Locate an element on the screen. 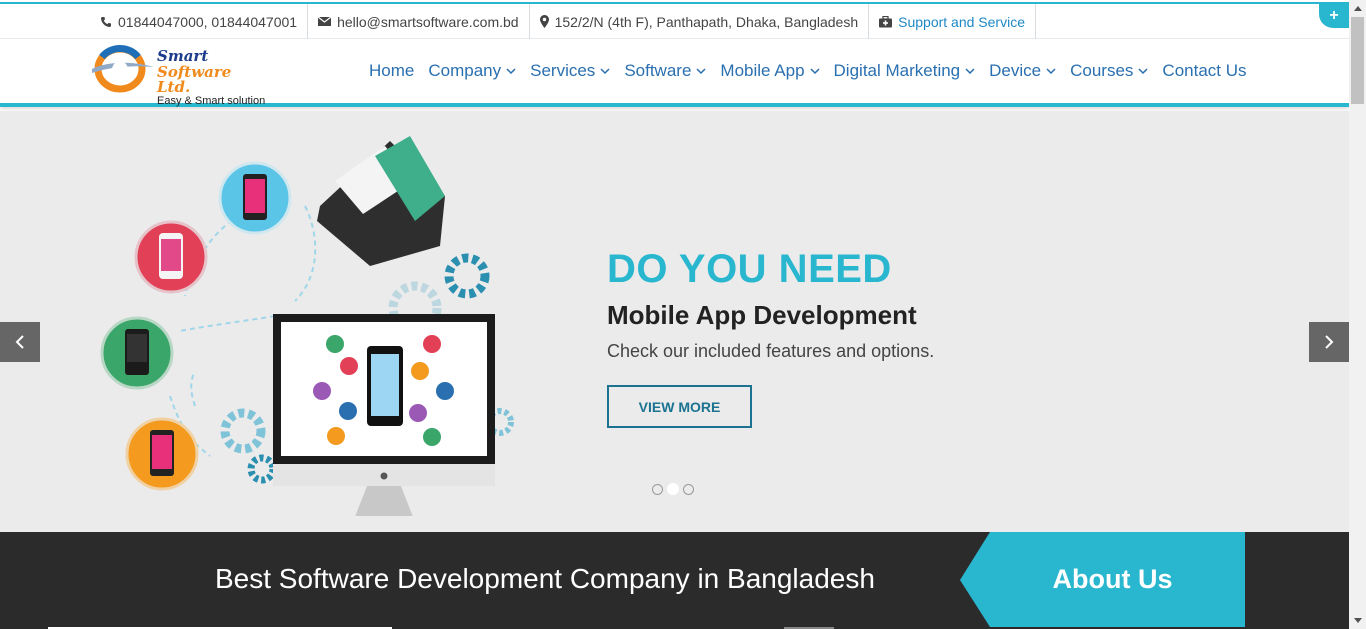 Image resolution: width=1366 pixels, height=629 pixels. nav-contact-us: Contact Us is located at coordinates (1204, 71).